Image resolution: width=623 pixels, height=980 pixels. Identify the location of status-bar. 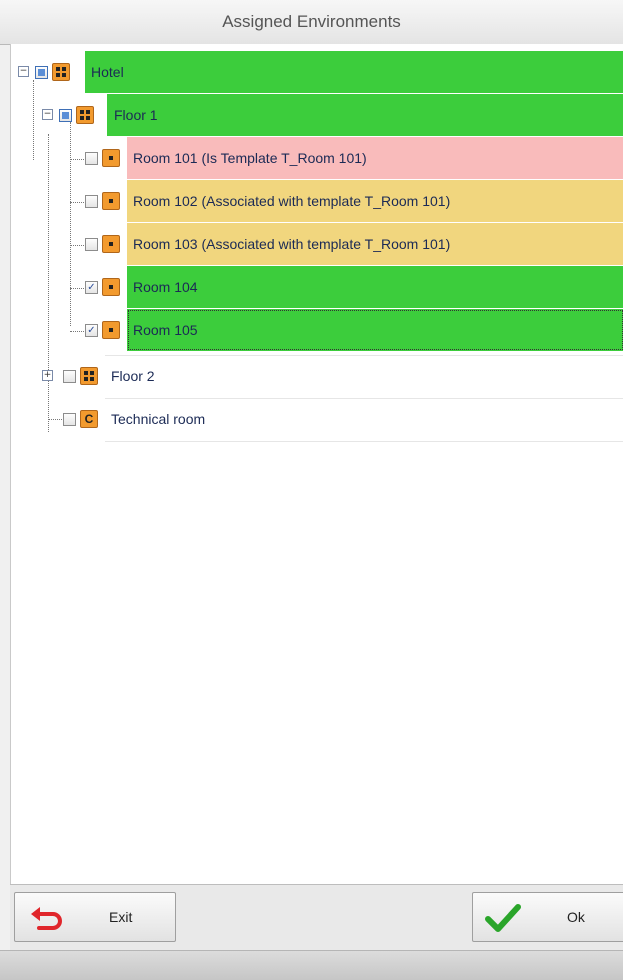
(311, 965).